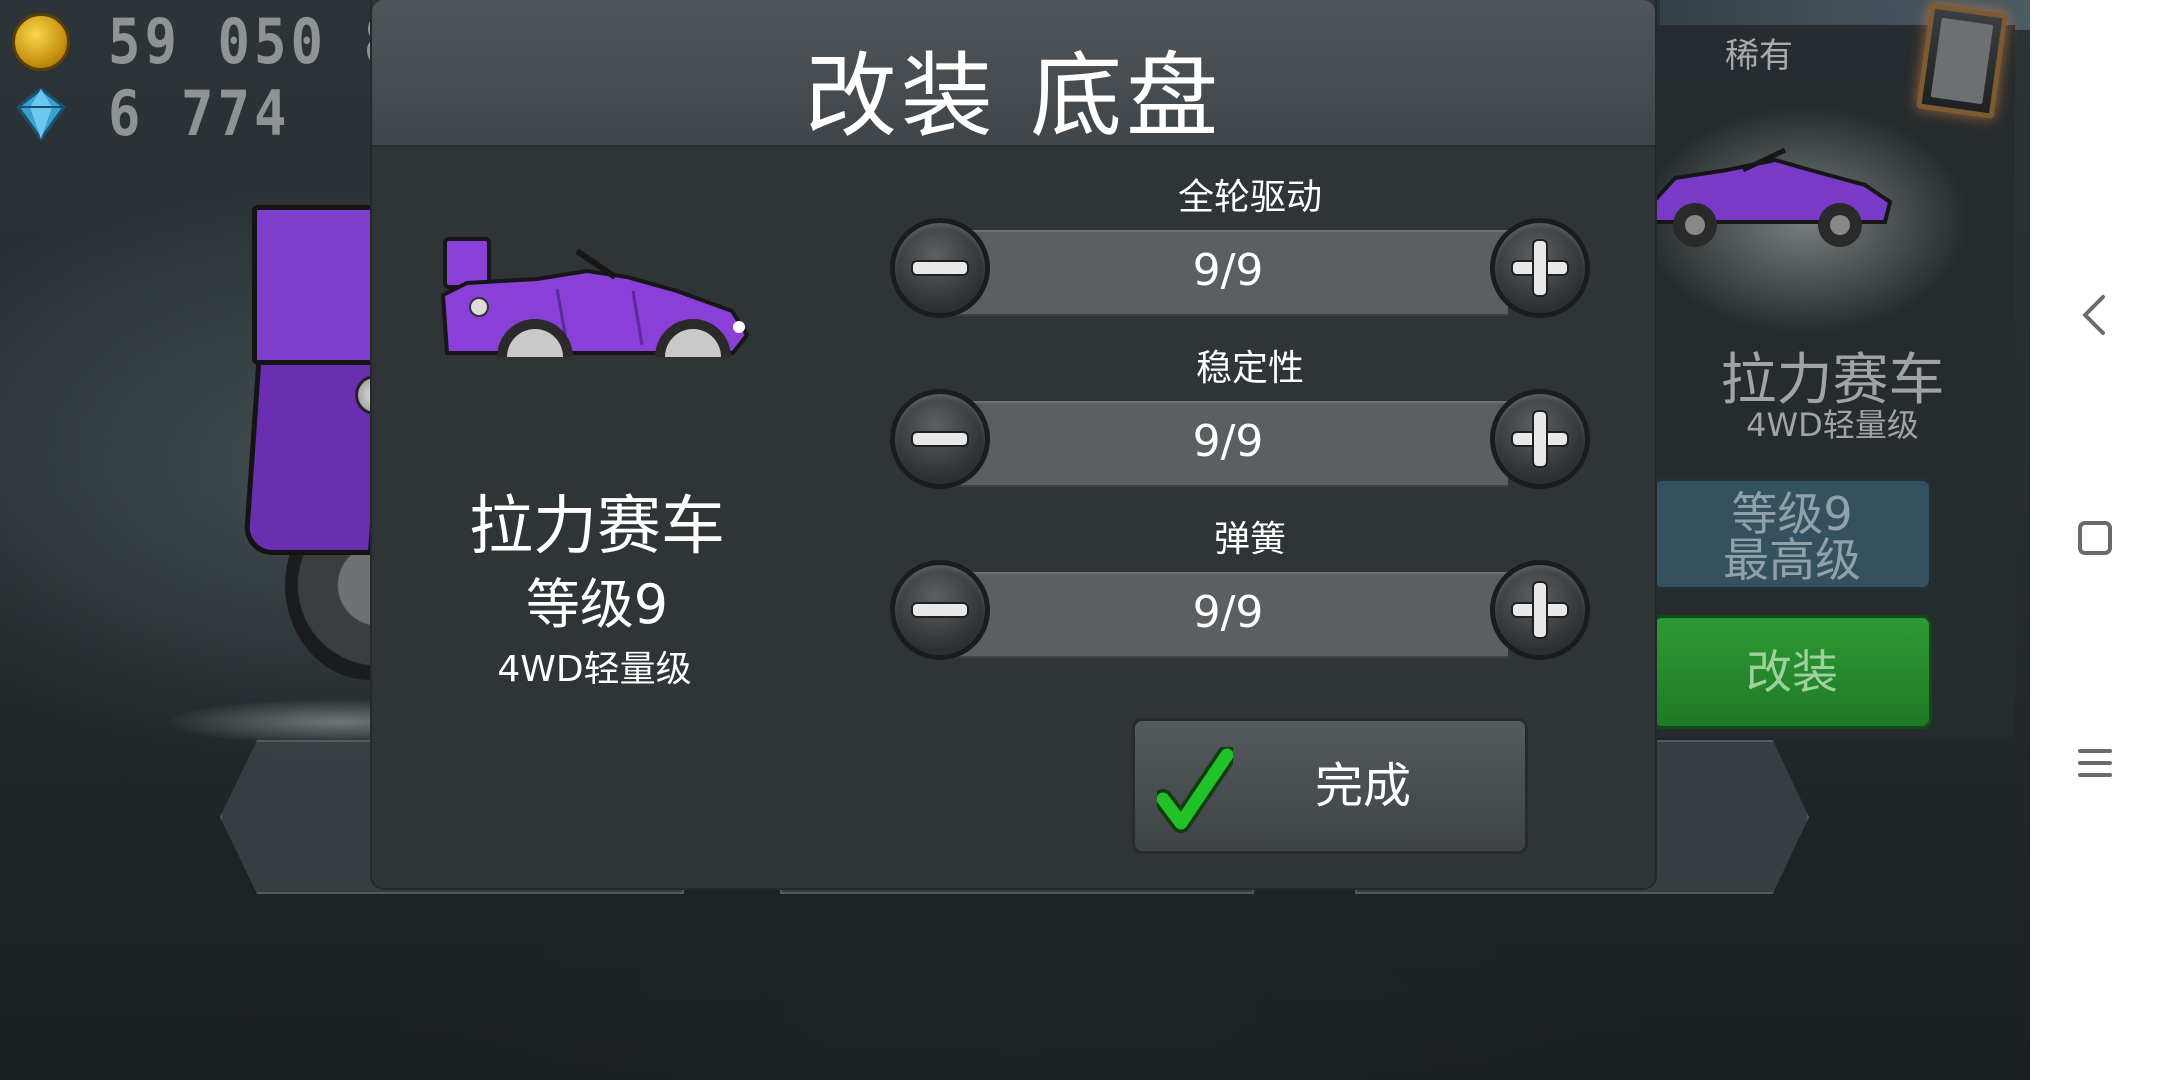  Describe the element at coordinates (597, 604) in the screenshot. I see `car-level: 等级9` at that location.